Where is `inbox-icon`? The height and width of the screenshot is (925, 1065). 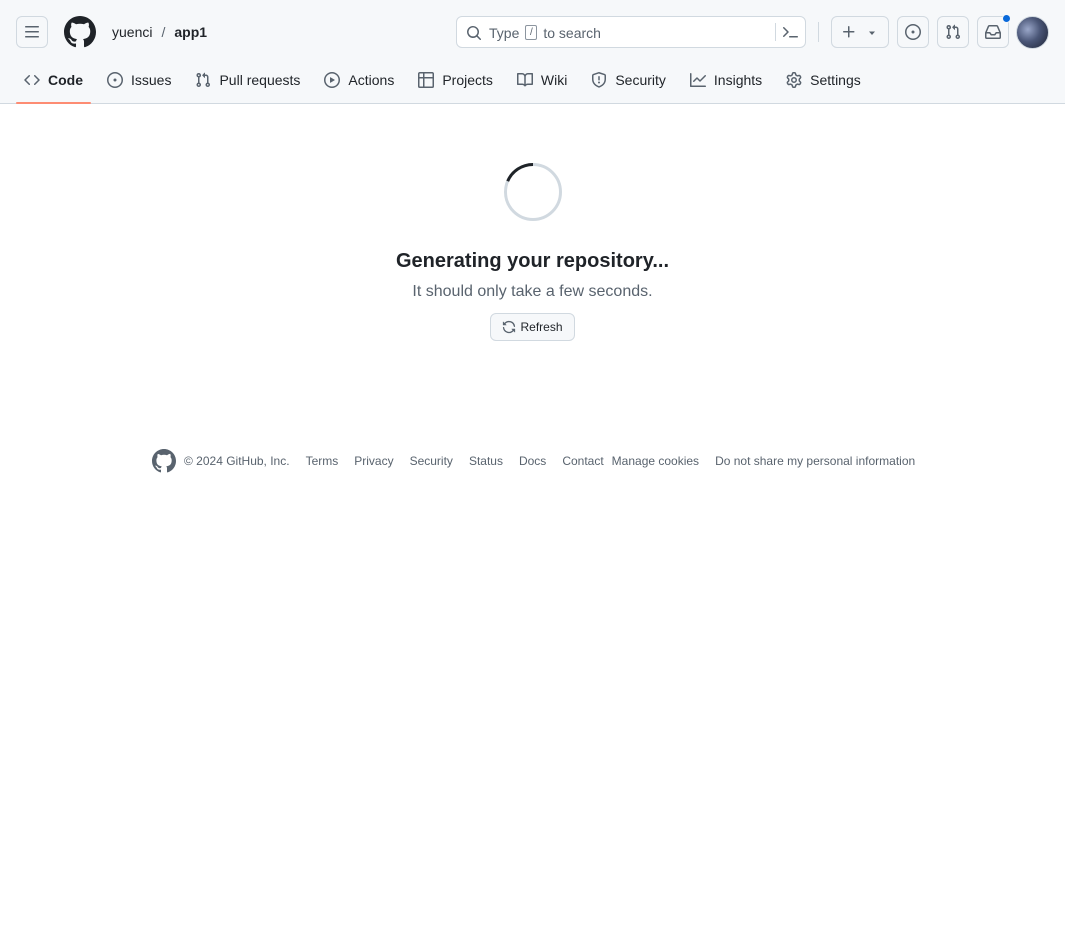
inbox-icon is located at coordinates (993, 32).